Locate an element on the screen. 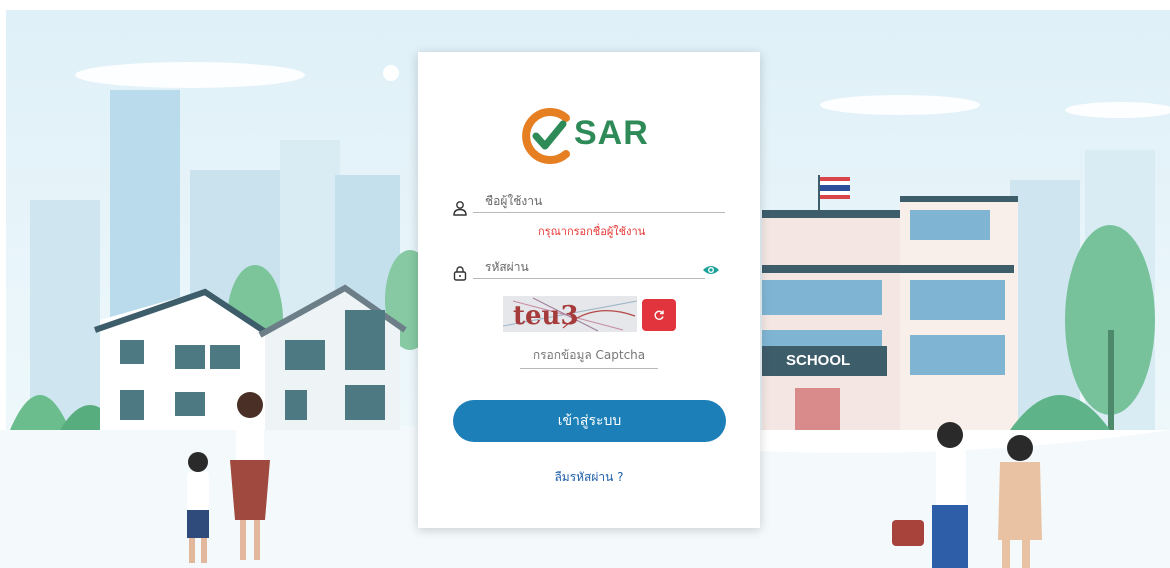  lock-icon is located at coordinates (460, 273).